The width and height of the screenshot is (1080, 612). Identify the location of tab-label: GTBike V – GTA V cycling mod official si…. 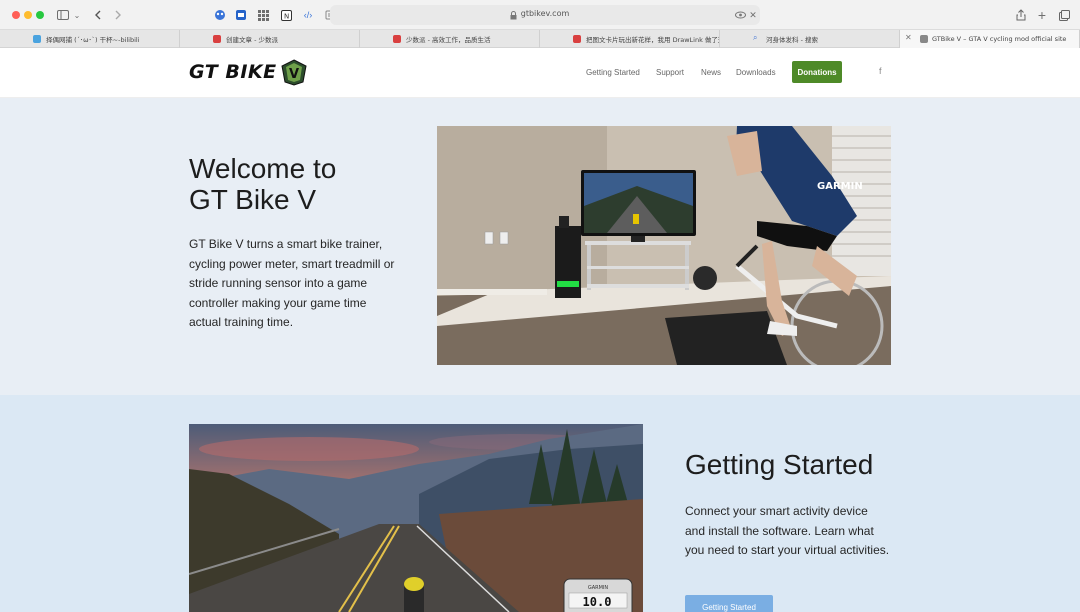
(999, 39).